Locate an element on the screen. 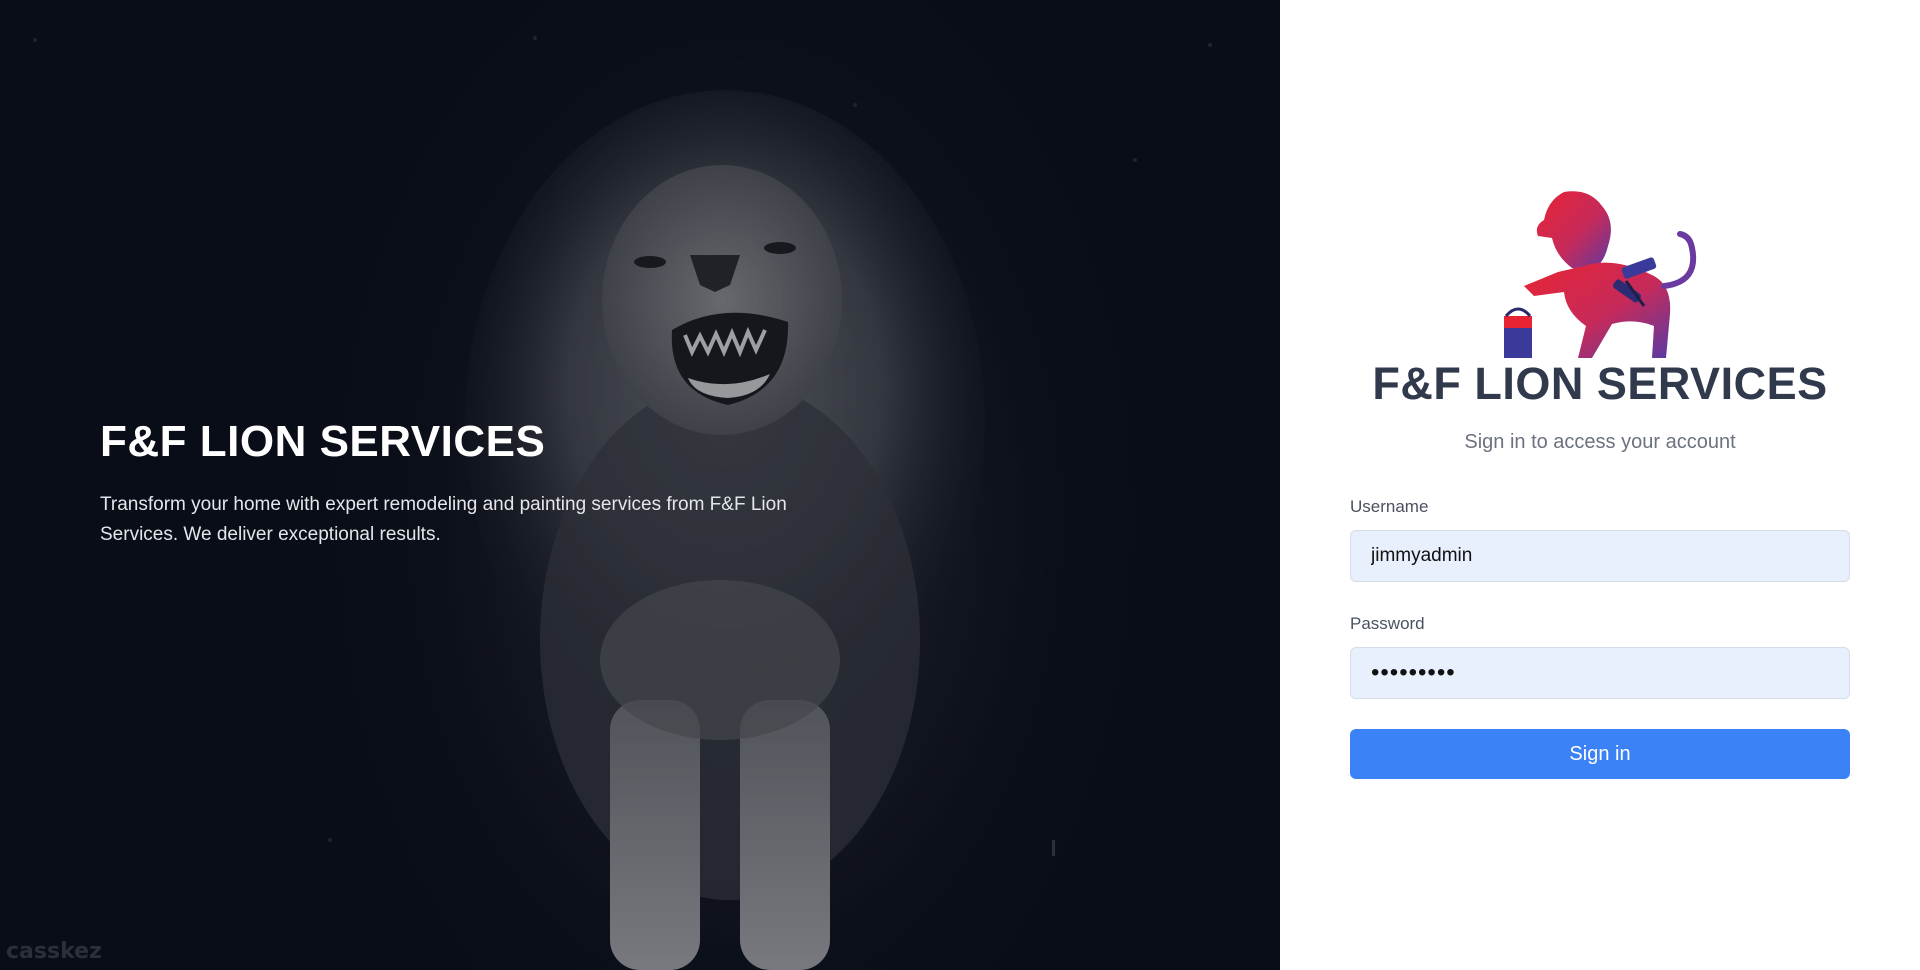  sign-in-button: Sign in is located at coordinates (1600, 754).